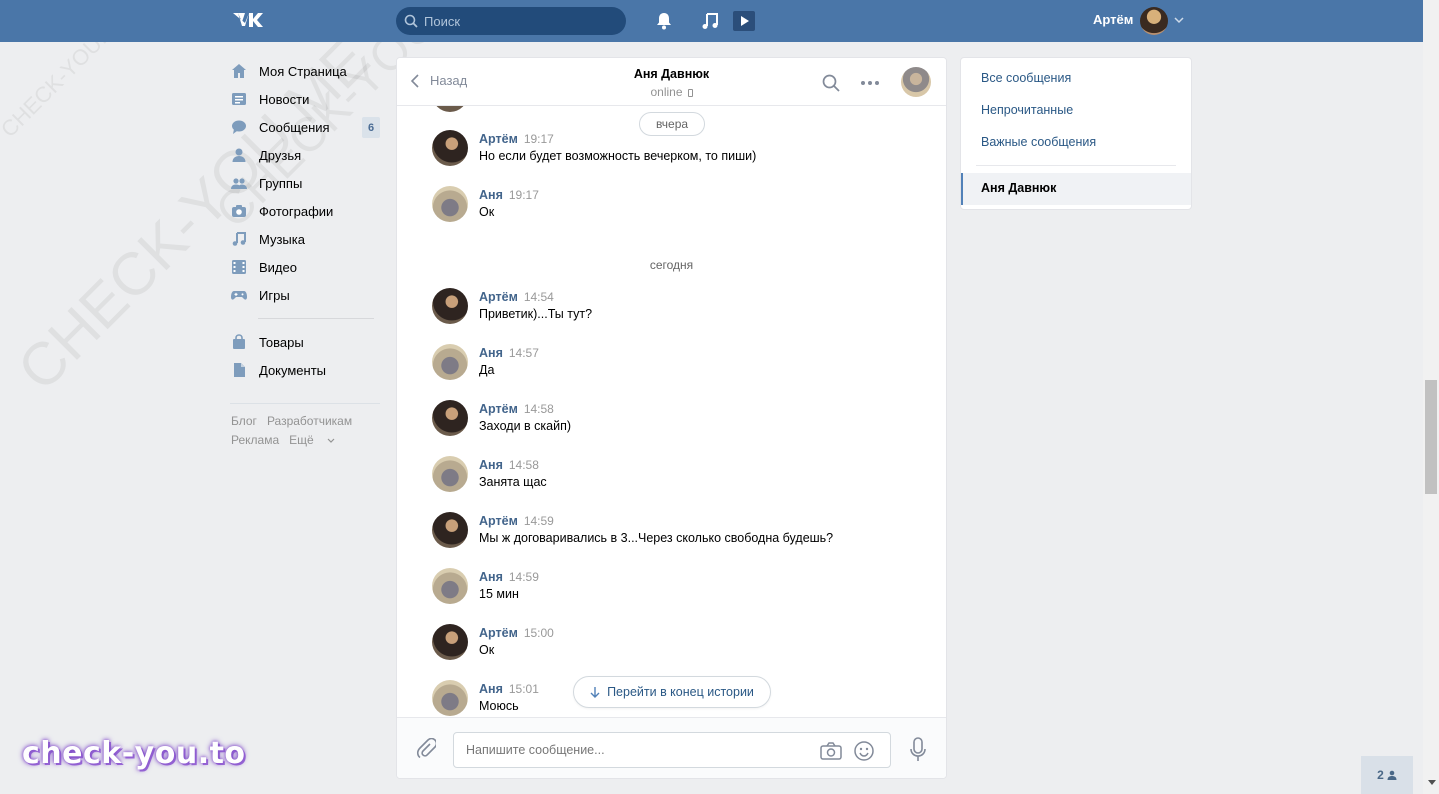 The image size is (1439, 794). I want to click on sidebar-item-label: Товары, so click(281, 342).